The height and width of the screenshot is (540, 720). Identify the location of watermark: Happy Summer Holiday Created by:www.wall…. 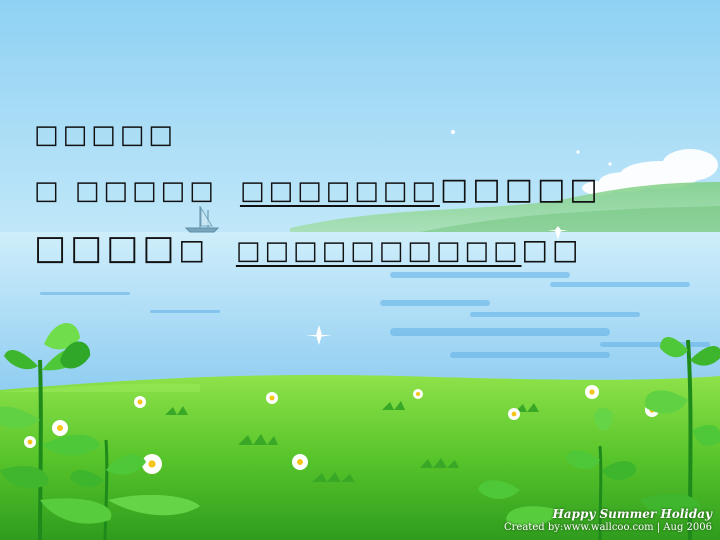
(608, 521).